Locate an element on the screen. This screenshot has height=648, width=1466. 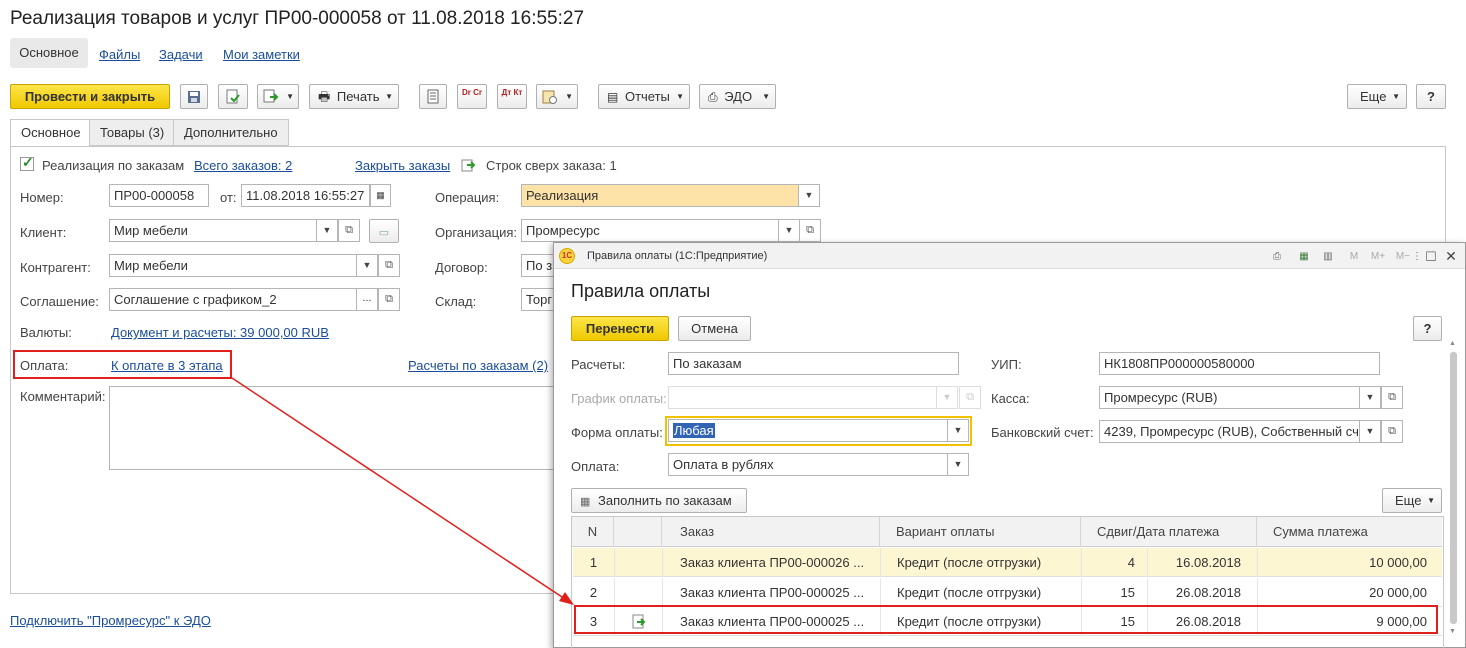
scroll-up-icon: ▲ is located at coordinates (1452, 343).